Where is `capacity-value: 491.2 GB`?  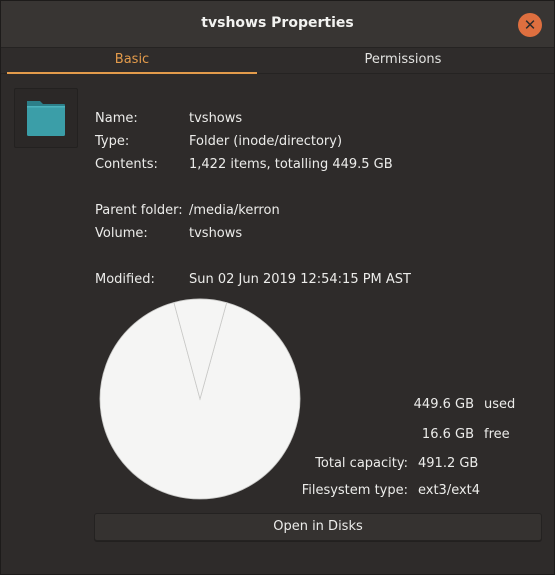 capacity-value: 491.2 GB is located at coordinates (448, 463).